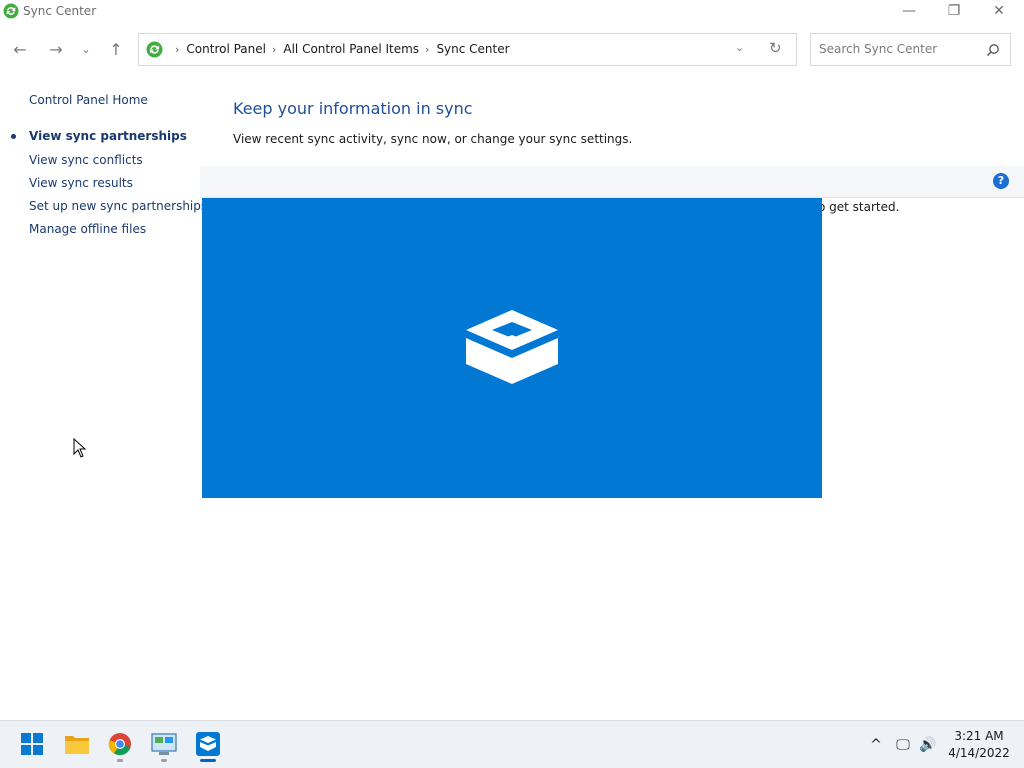 This screenshot has width=1024, height=768. I want to click on window-title: Sync Center, so click(60, 11).